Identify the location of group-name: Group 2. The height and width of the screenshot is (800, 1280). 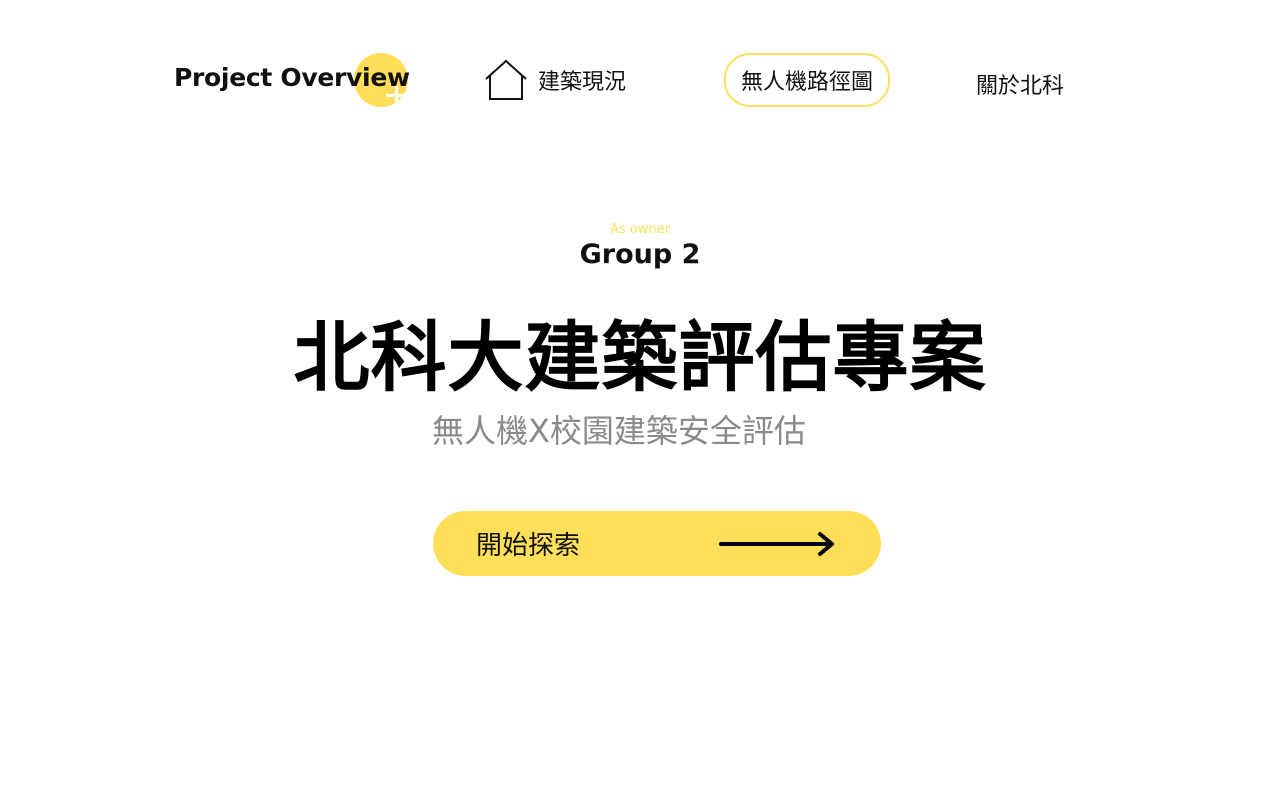
(640, 254).